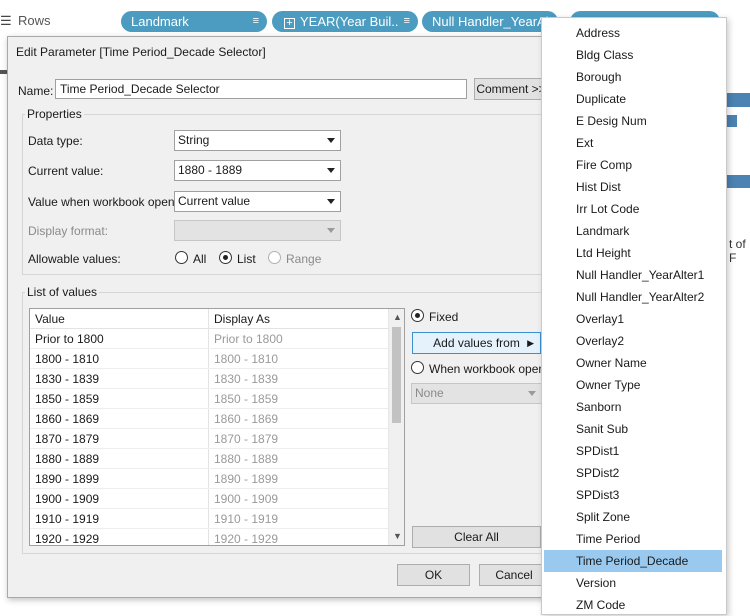 The width and height of the screenshot is (750, 616). What do you see at coordinates (246, 399) in the screenshot?
I see `row-display: 1850 - 1859` at bounding box center [246, 399].